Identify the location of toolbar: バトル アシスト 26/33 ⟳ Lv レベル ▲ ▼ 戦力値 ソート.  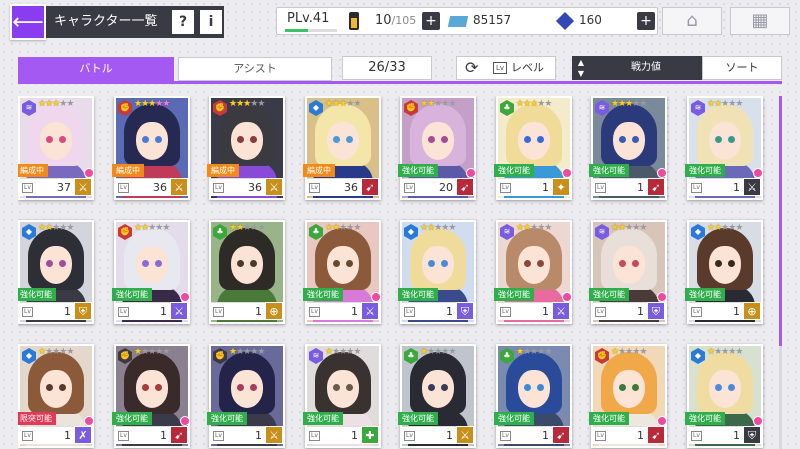
(400, 69).